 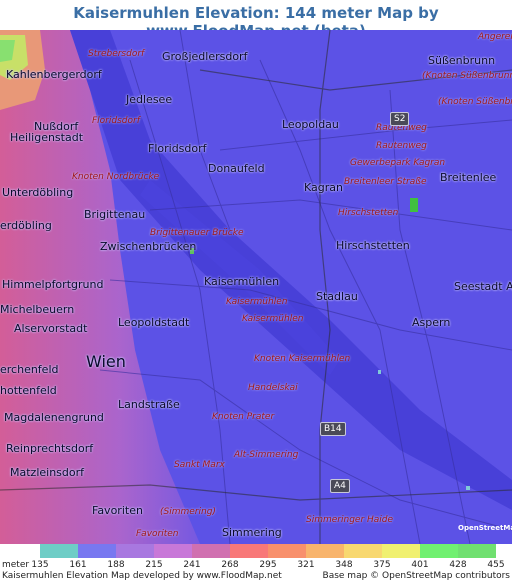 I want to click on place-label: Sankt Marx, so click(x=199, y=465).